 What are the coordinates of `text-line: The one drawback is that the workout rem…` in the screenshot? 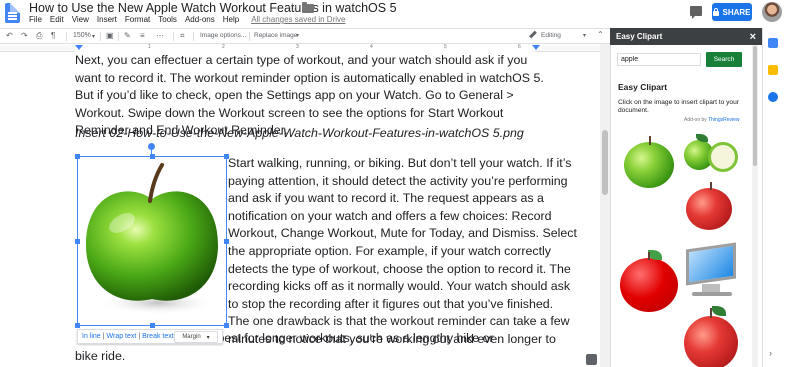 It's located at (399, 321).